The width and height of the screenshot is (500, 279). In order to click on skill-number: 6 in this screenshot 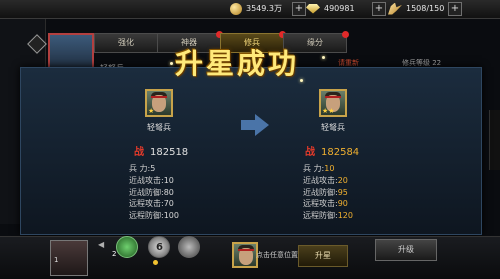, I will do `click(159, 247)`.